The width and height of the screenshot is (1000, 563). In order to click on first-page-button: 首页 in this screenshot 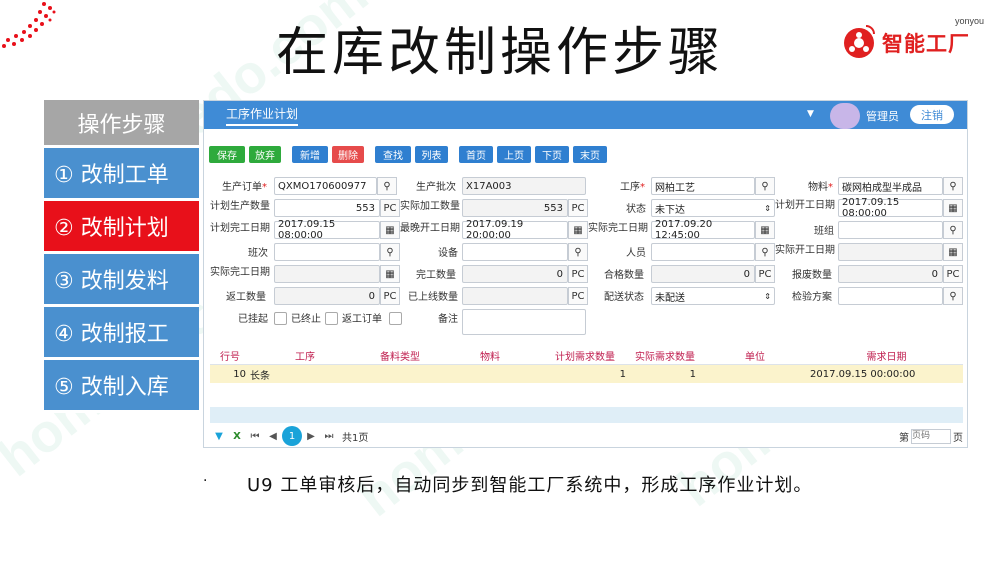, I will do `click(476, 154)`.